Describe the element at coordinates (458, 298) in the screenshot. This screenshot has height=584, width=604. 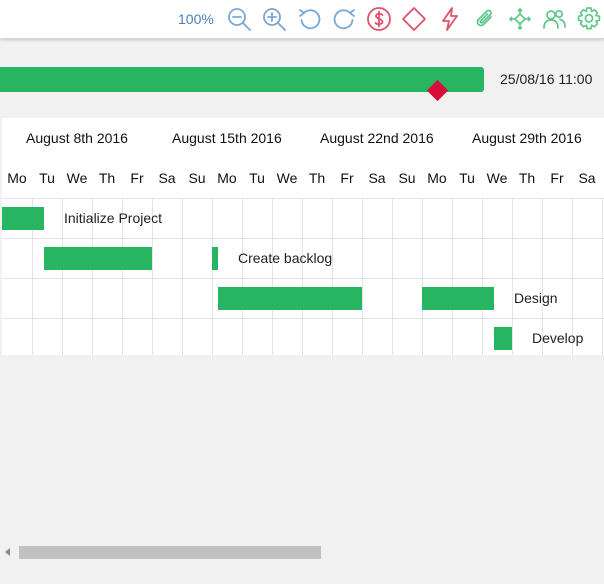
I see `task-bar-design-segment` at that location.